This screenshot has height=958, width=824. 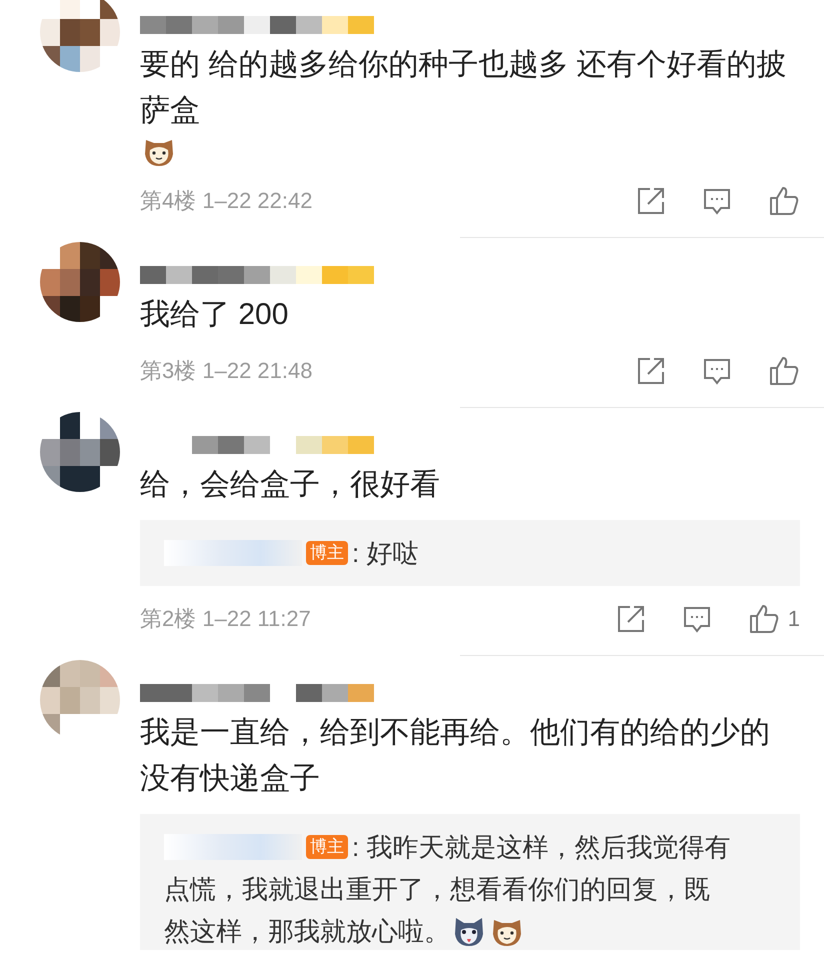 What do you see at coordinates (226, 371) in the screenshot?
I see `floor-and-time: 第3楼 1–22 21:48` at bounding box center [226, 371].